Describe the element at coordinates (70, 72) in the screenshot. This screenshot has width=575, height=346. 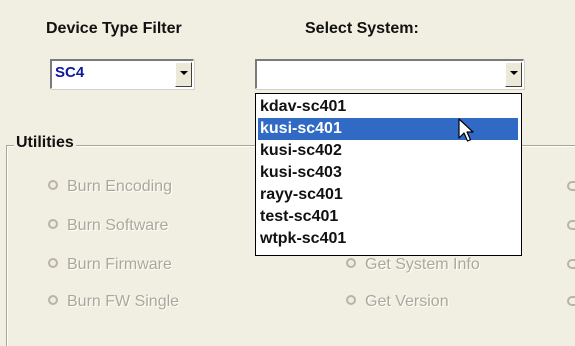
I see `device-type-value: SC4` at that location.